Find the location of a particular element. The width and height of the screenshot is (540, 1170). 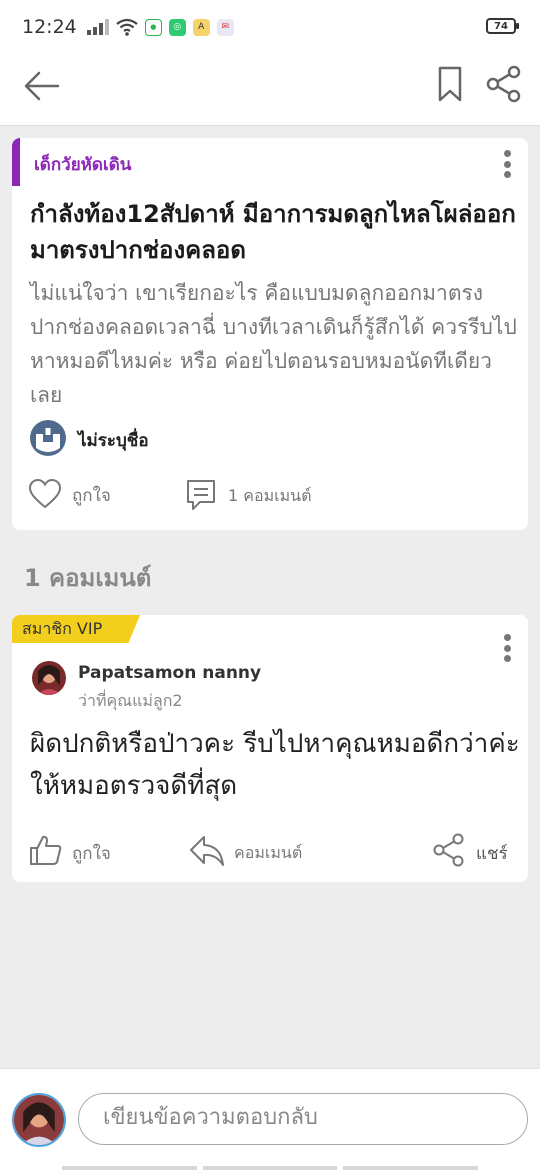

comment-like-label: ถูกใจ is located at coordinates (91, 853).